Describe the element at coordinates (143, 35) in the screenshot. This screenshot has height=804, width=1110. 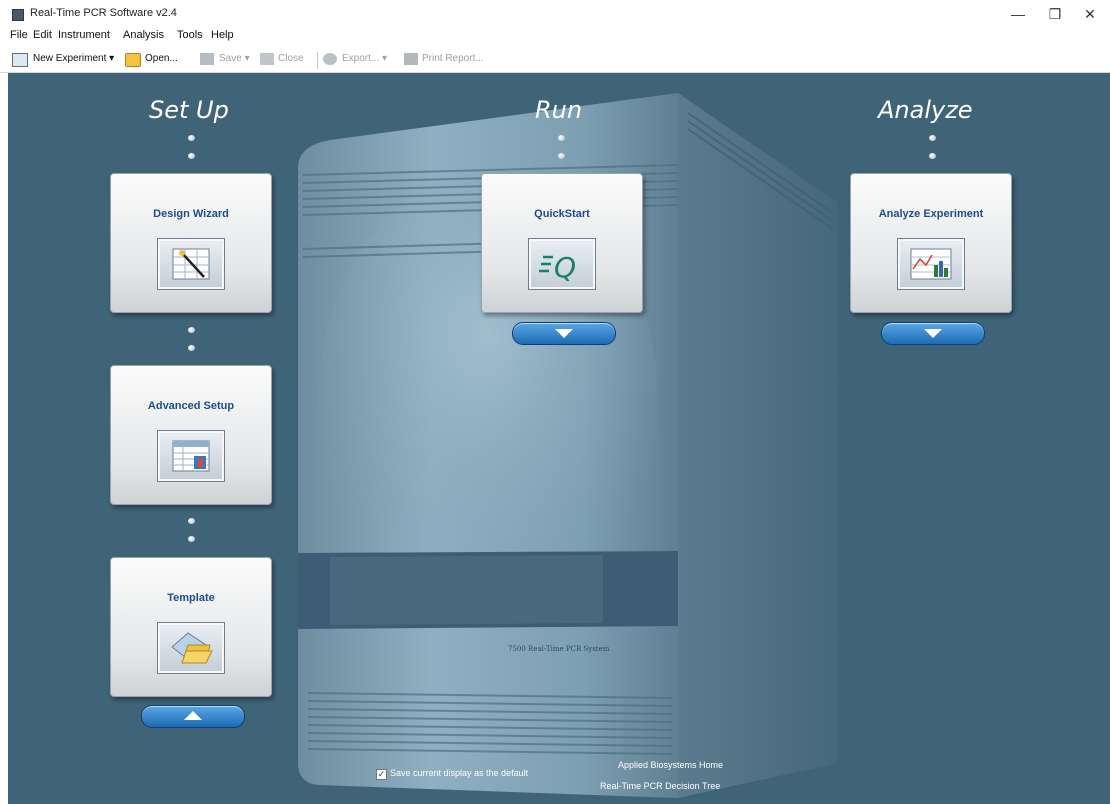
I see `menu-analysis: Analysis` at that location.